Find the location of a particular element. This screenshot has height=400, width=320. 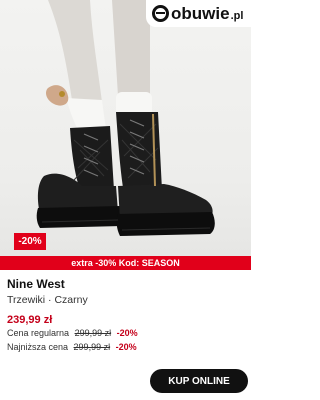

regular-discount-percent: -20% is located at coordinates (127, 333).